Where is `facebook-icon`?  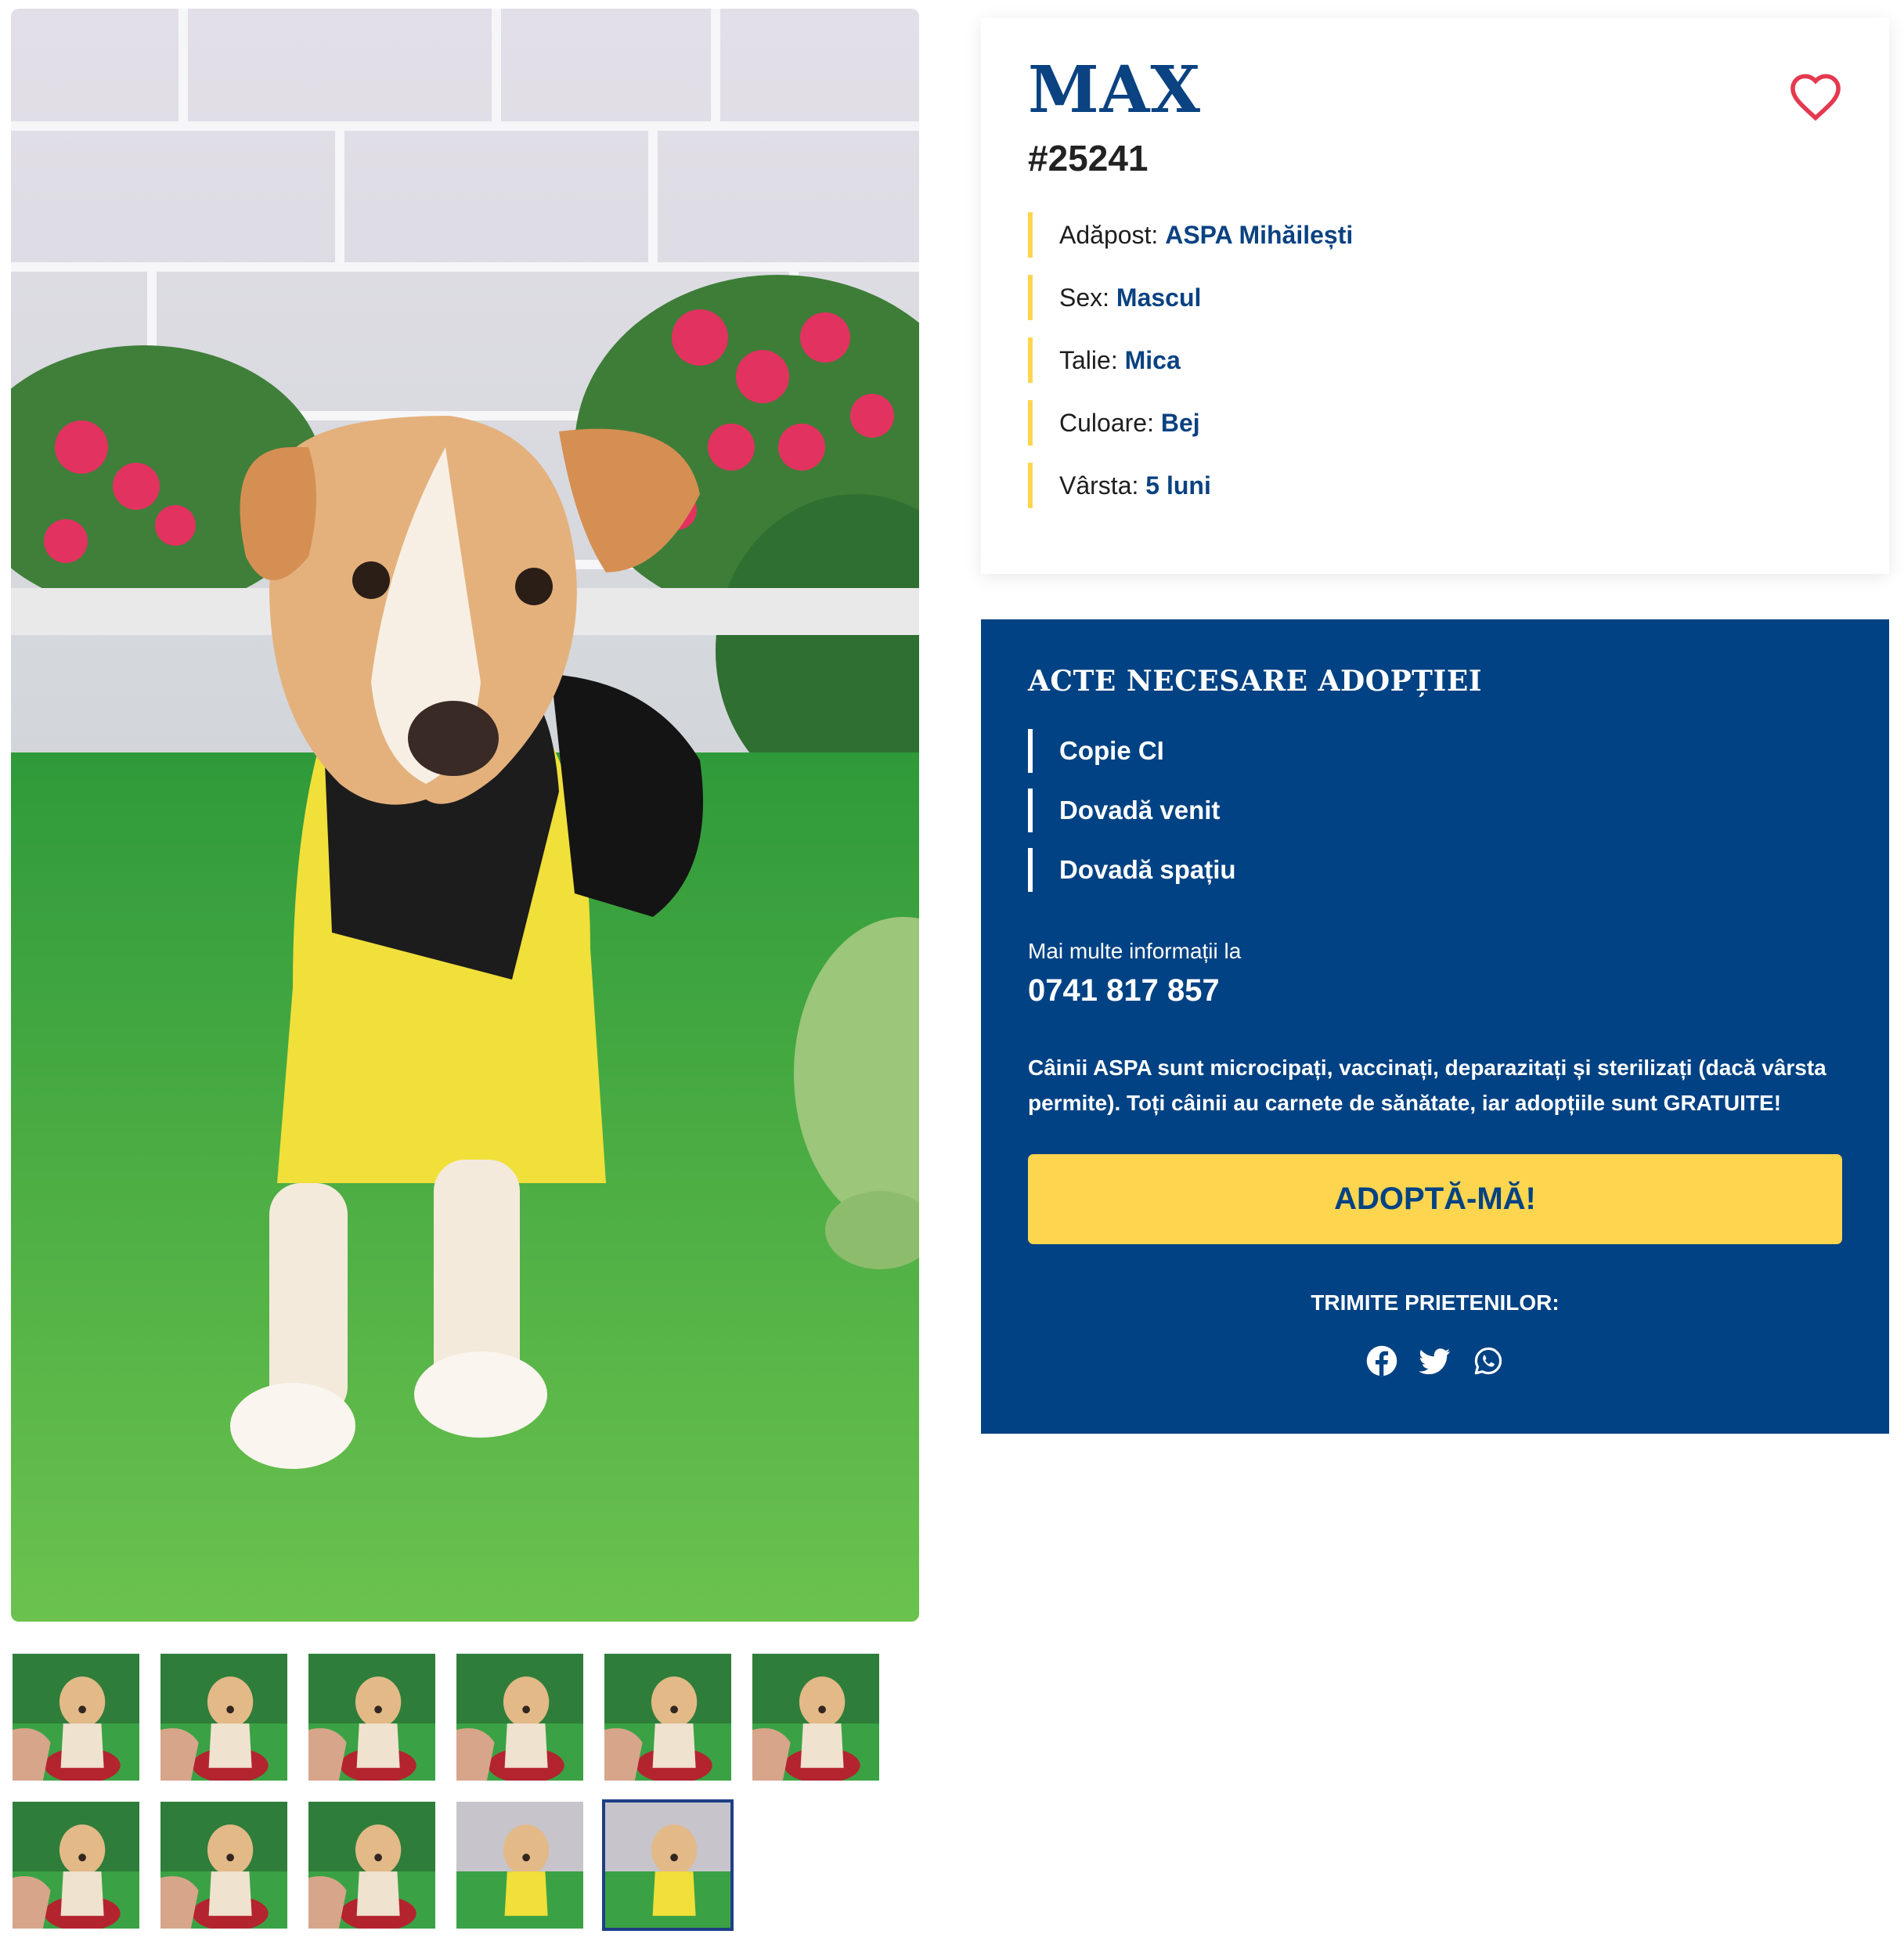
facebook-icon is located at coordinates (1381, 1360).